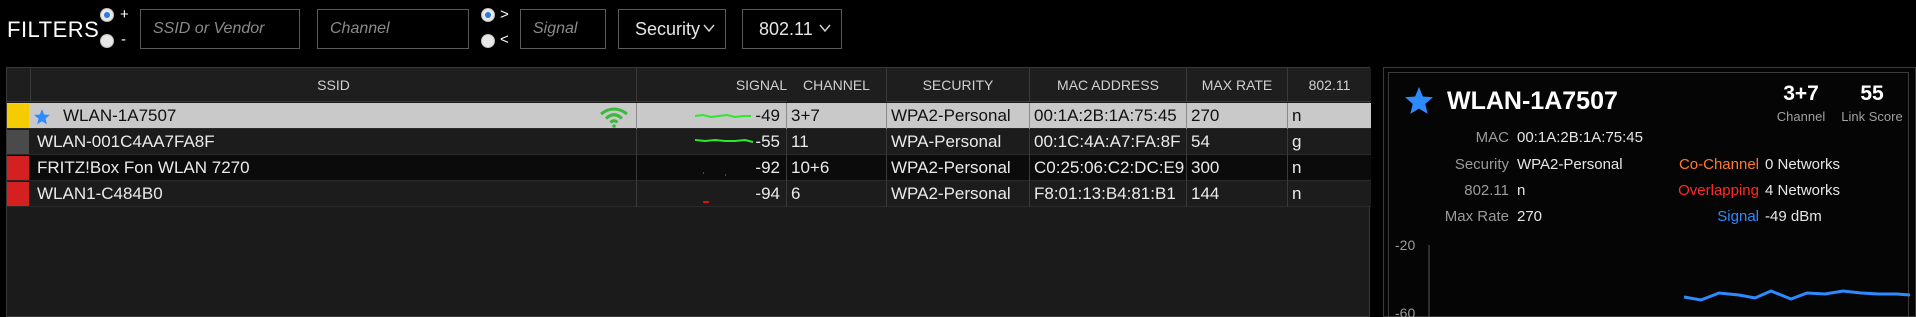  I want to click on cell-ssid: FRITZ!Box Fon WLAN 7270, so click(334, 168).